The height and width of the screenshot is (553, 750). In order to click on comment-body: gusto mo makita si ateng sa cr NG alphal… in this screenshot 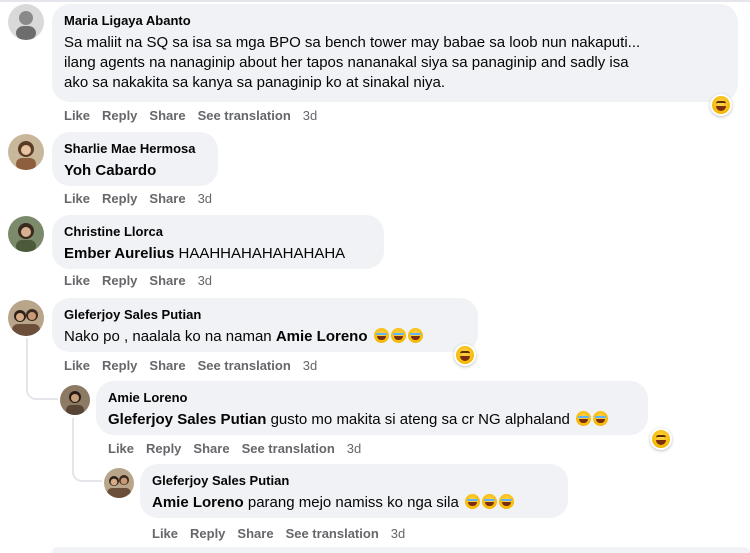, I will do `click(418, 419)`.